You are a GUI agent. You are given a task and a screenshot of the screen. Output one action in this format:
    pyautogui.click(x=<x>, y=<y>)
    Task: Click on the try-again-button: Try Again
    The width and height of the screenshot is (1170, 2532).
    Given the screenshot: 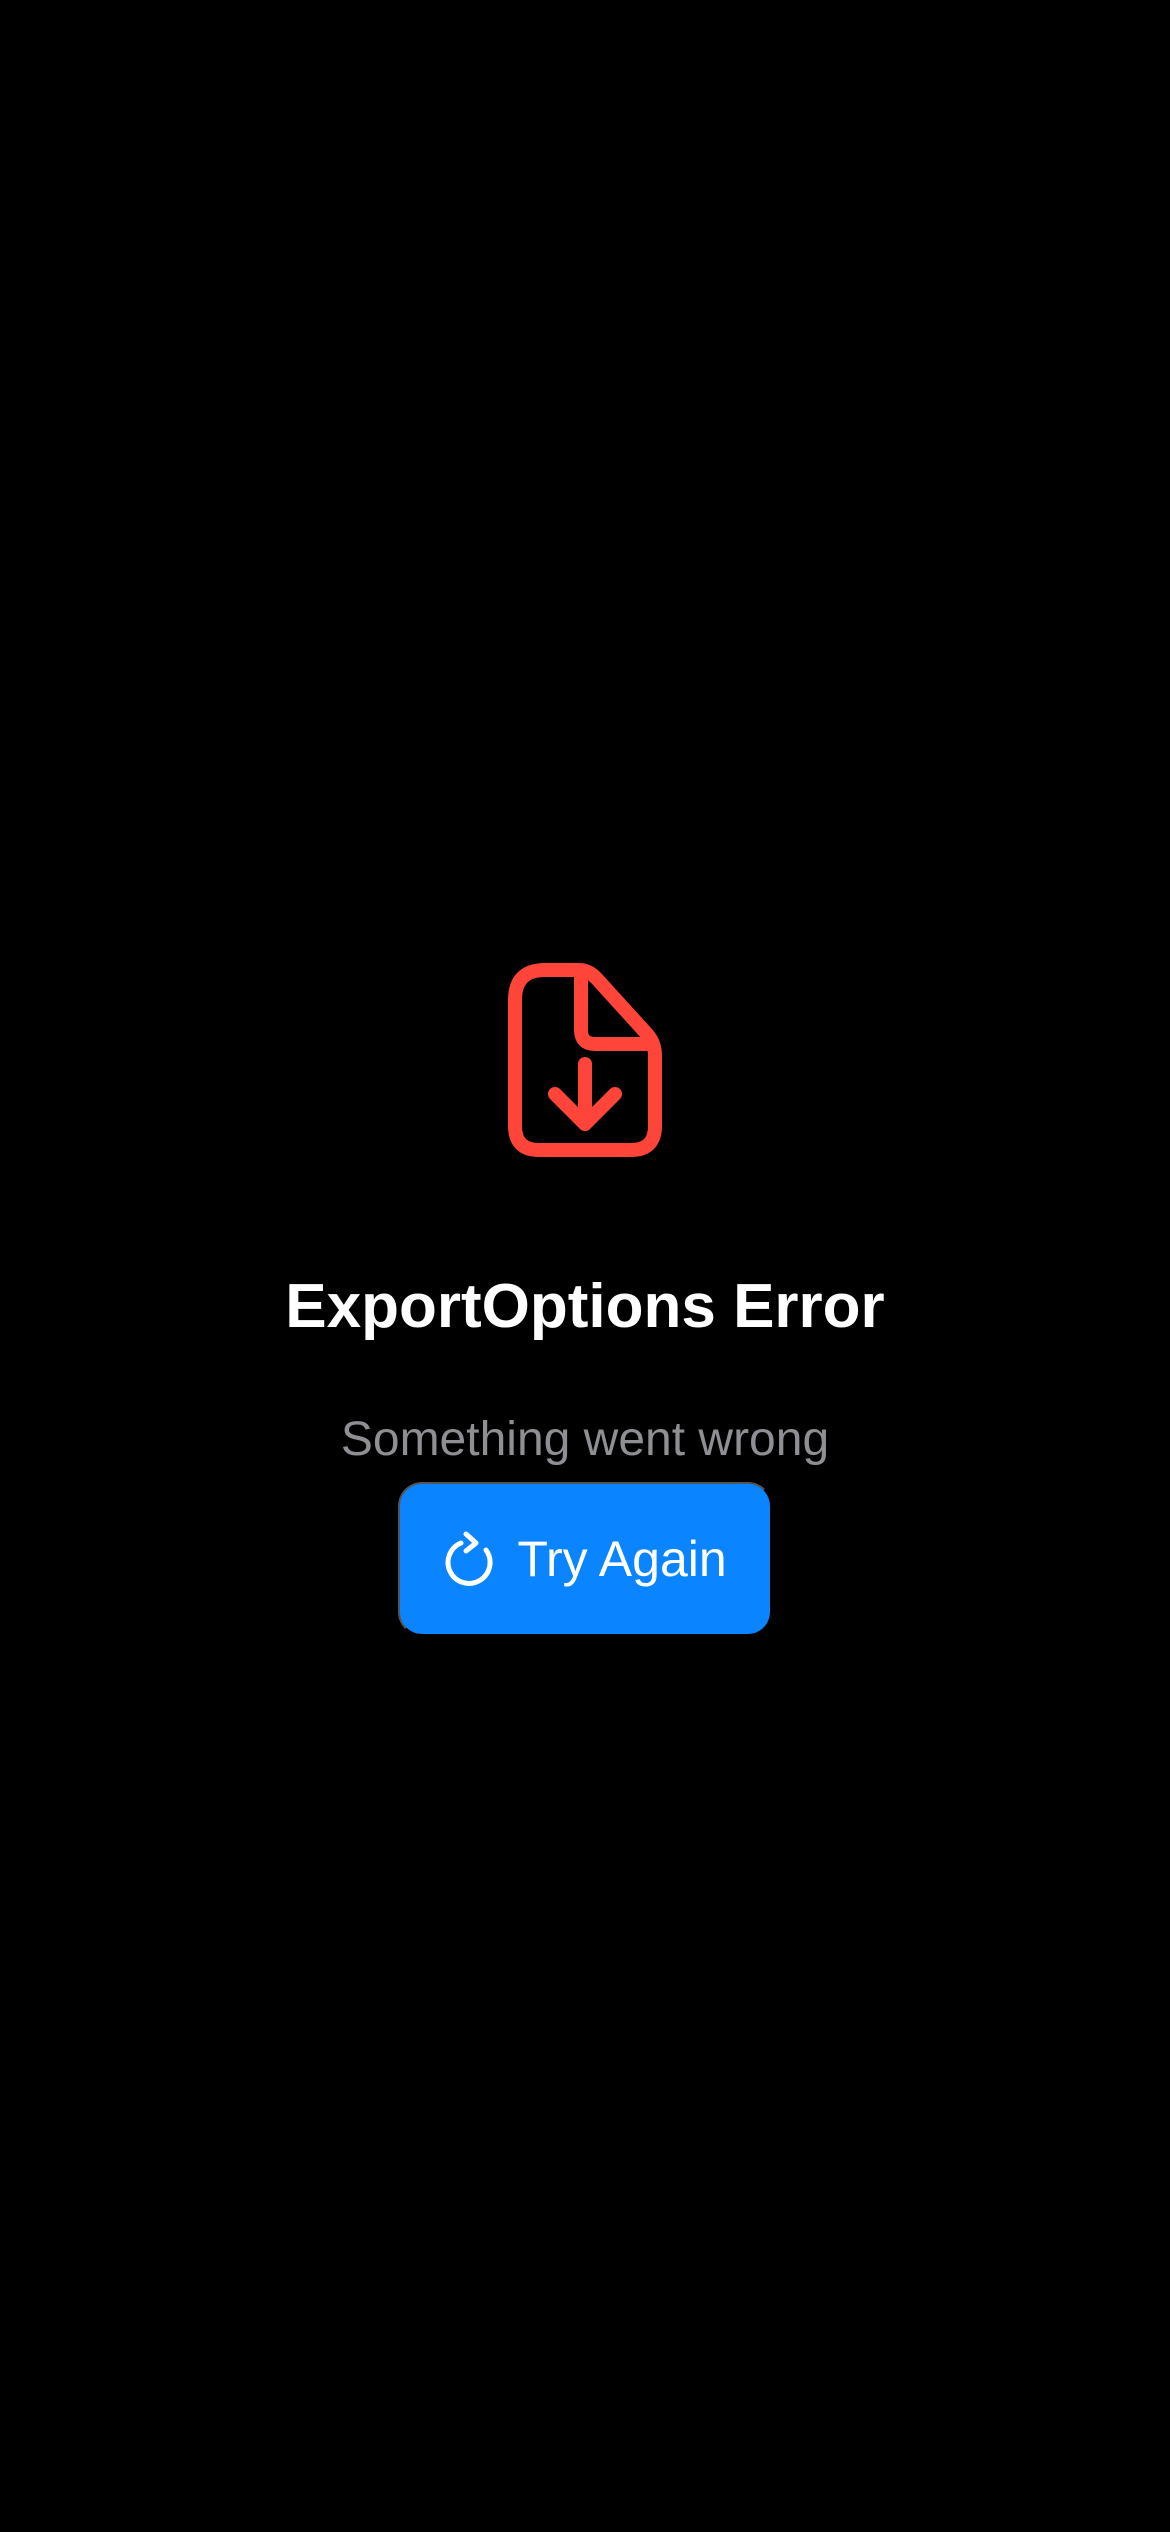 What is the action you would take?
    pyautogui.click(x=585, y=1559)
    